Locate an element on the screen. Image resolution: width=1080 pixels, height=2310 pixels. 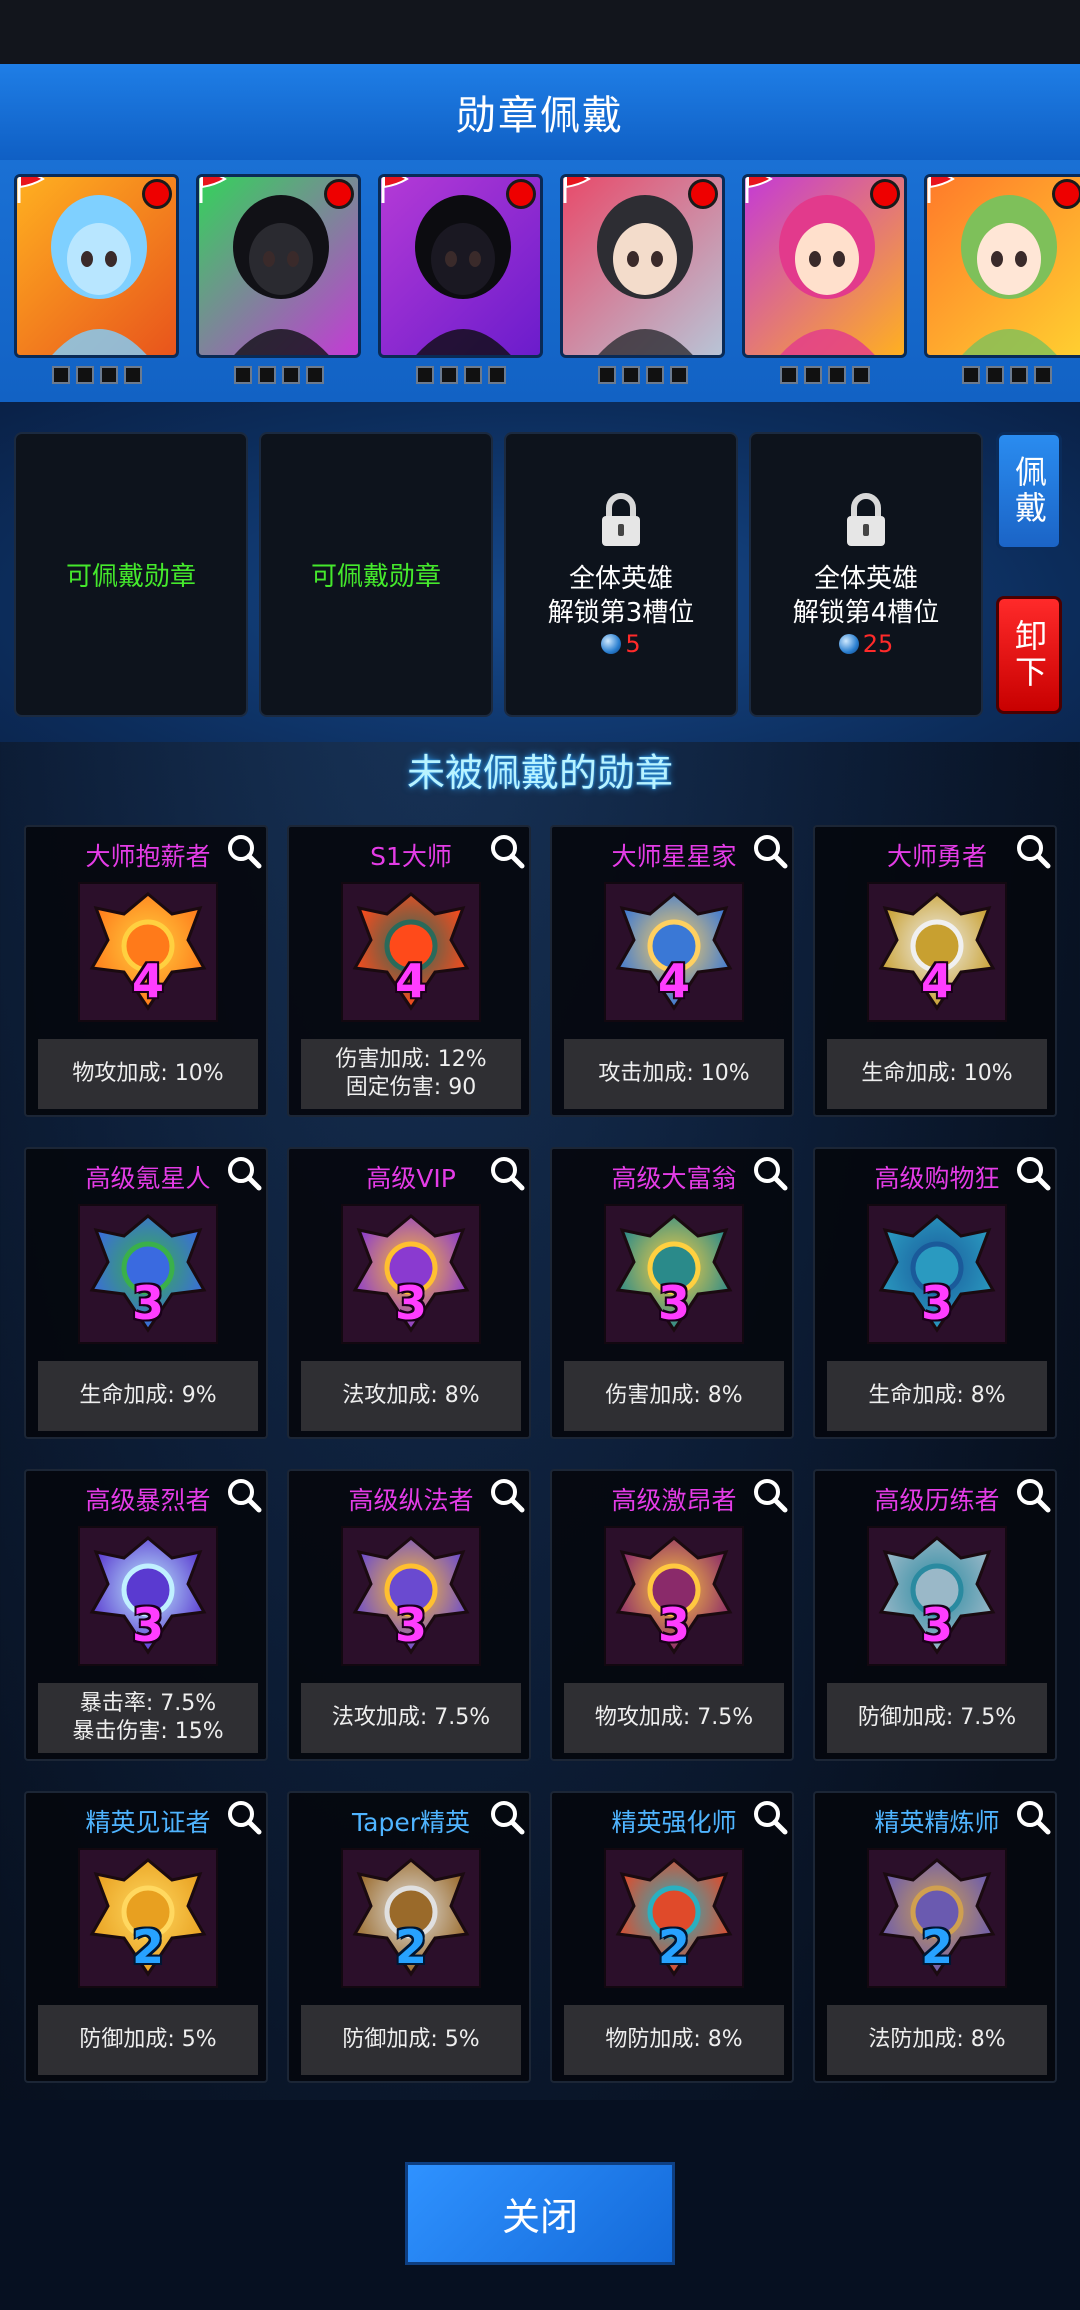
medal-stat-line: 防御加成: 7.5% is located at coordinates (937, 1717).